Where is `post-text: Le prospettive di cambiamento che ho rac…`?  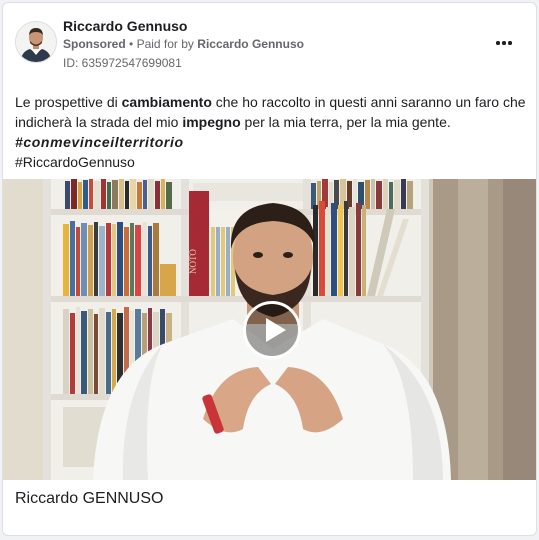 post-text: Le prospettive di cambiamento che ho rac… is located at coordinates (271, 132).